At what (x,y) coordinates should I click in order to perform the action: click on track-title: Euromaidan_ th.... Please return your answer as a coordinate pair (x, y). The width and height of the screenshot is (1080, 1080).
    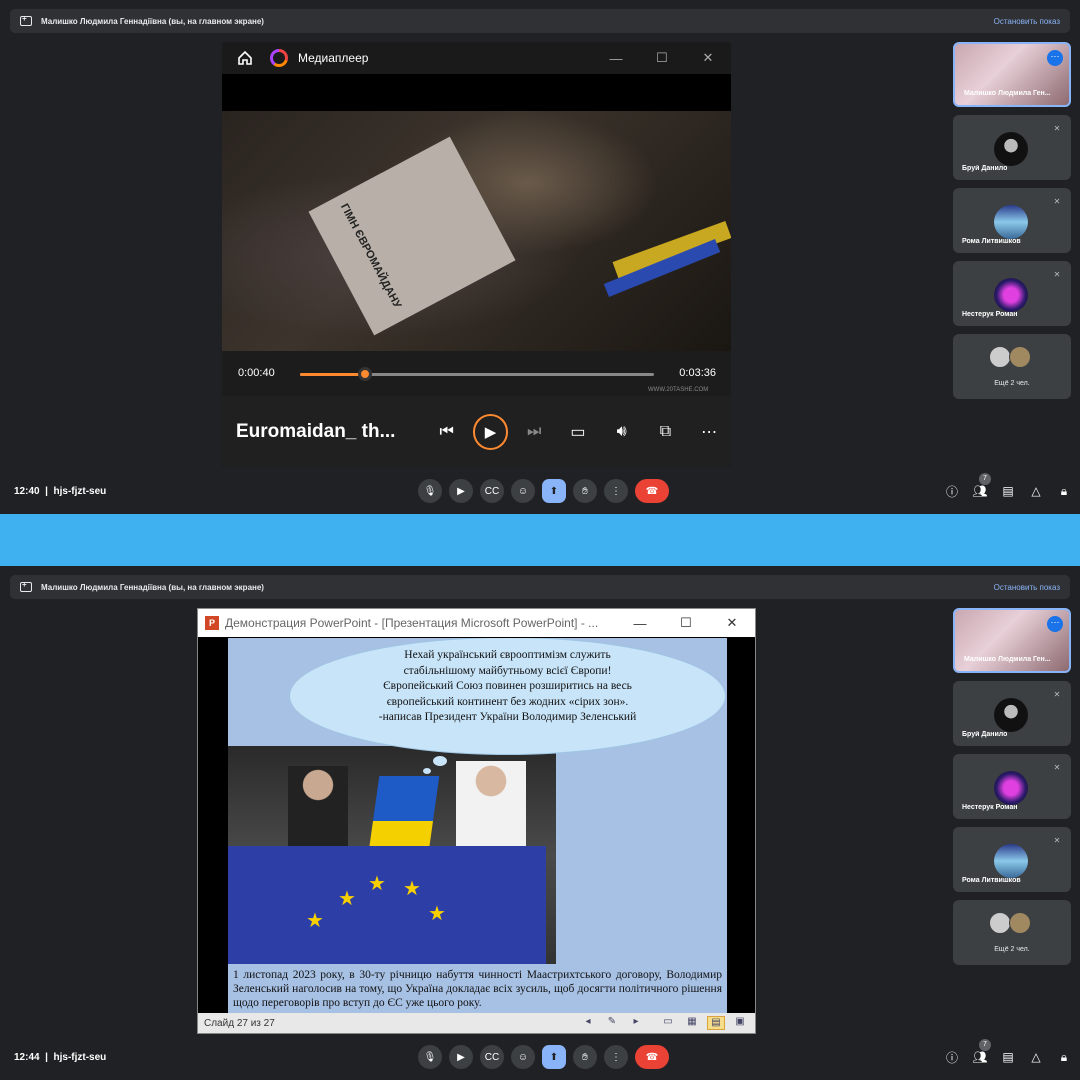
    Looking at the image, I should click on (316, 431).